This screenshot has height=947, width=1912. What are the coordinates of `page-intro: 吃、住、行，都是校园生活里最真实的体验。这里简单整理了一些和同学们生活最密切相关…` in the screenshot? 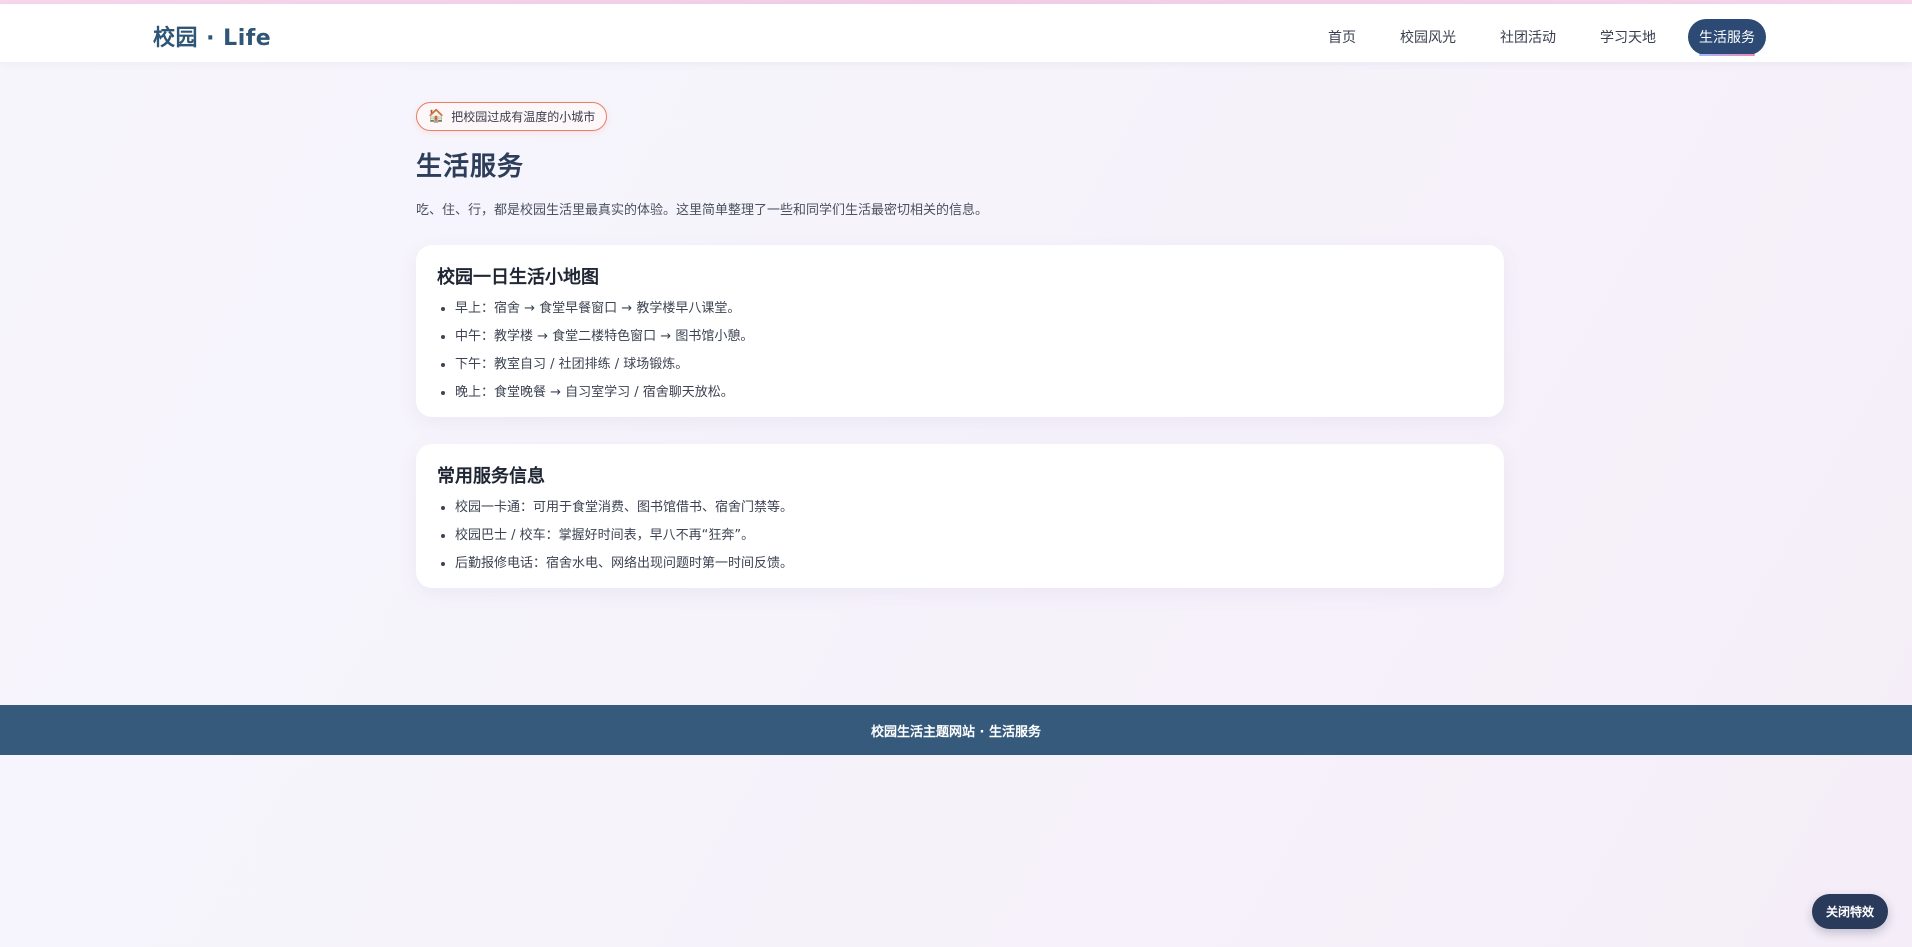 It's located at (702, 210).